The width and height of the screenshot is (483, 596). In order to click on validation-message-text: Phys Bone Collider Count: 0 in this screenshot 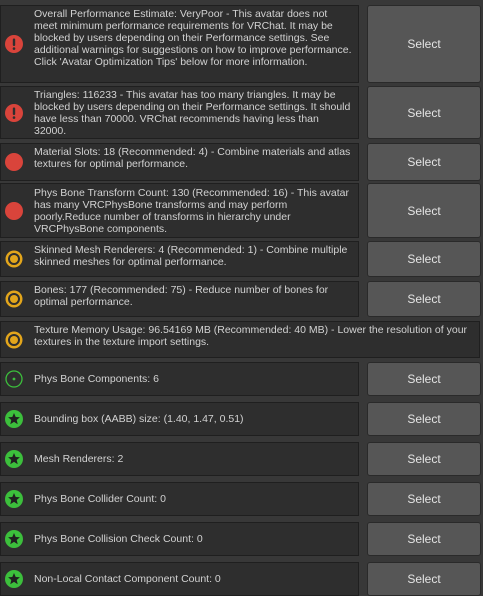, I will do `click(100, 499)`.